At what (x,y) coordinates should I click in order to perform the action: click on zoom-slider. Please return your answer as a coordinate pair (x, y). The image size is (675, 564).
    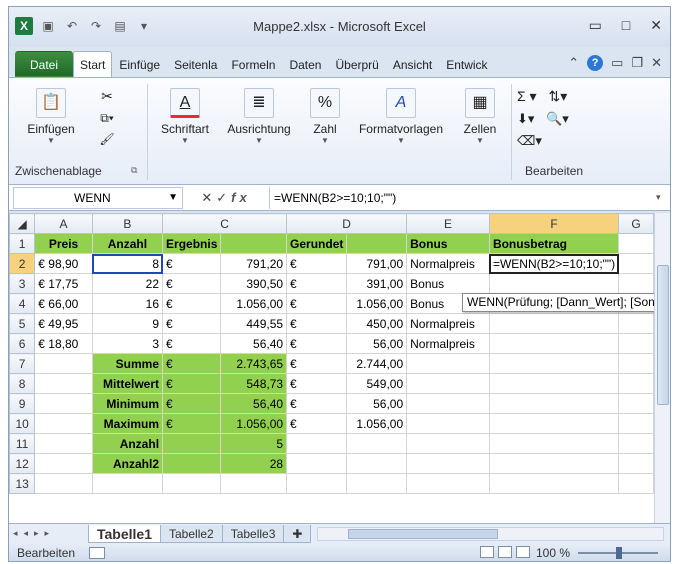
    Looking at the image, I should click on (618, 553).